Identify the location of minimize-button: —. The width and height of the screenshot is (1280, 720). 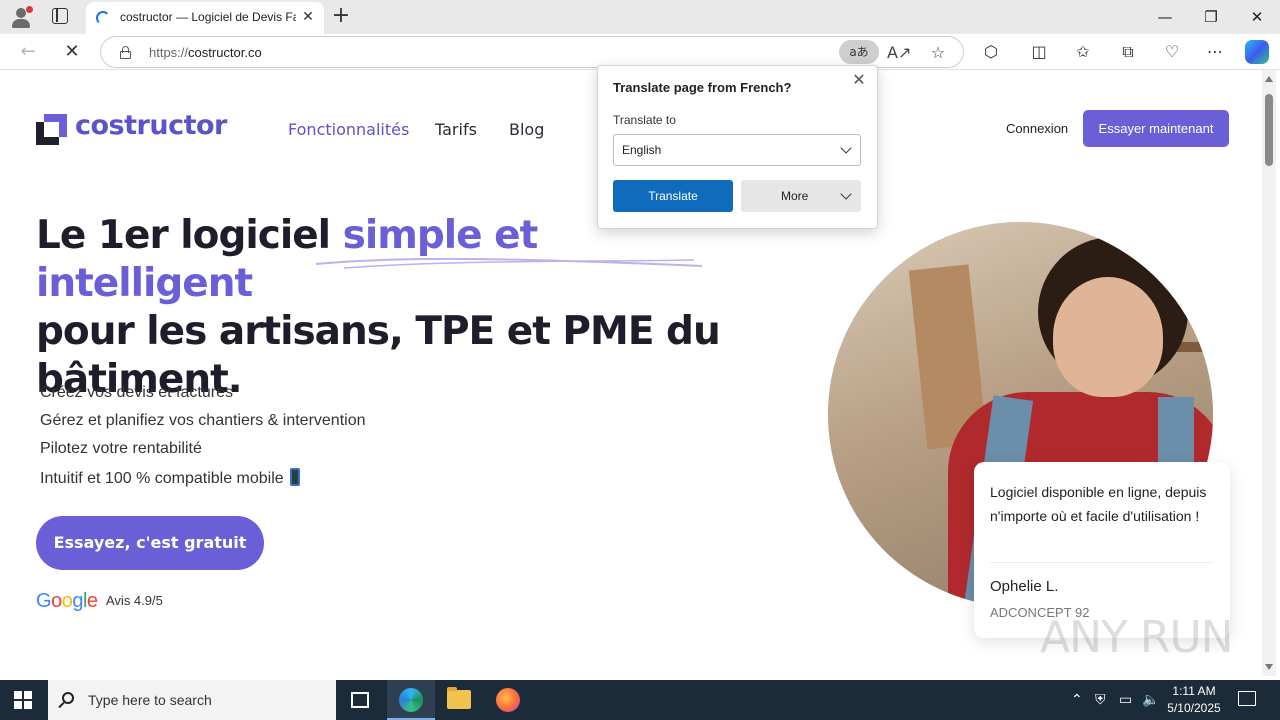
(1165, 17).